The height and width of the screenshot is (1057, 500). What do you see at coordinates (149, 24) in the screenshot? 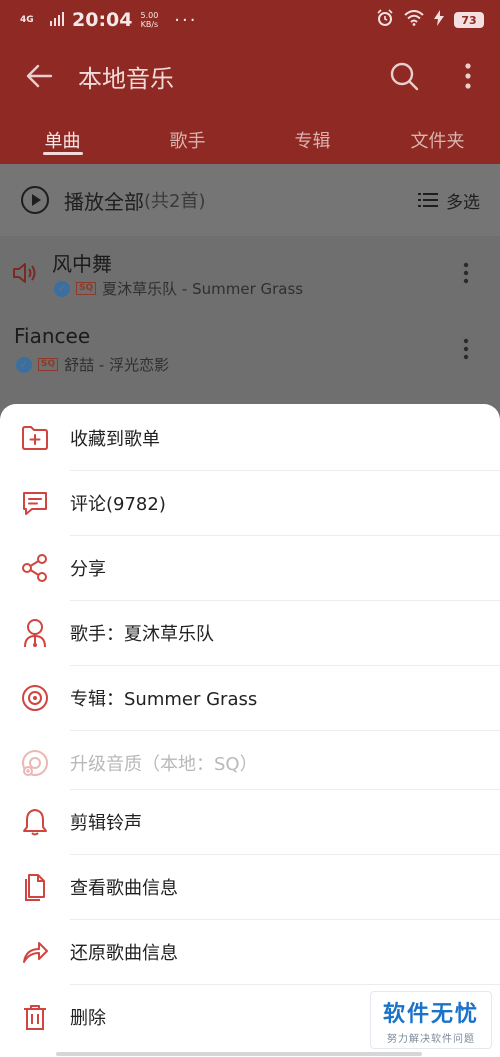
I see `speed-unit: KB/s` at bounding box center [149, 24].